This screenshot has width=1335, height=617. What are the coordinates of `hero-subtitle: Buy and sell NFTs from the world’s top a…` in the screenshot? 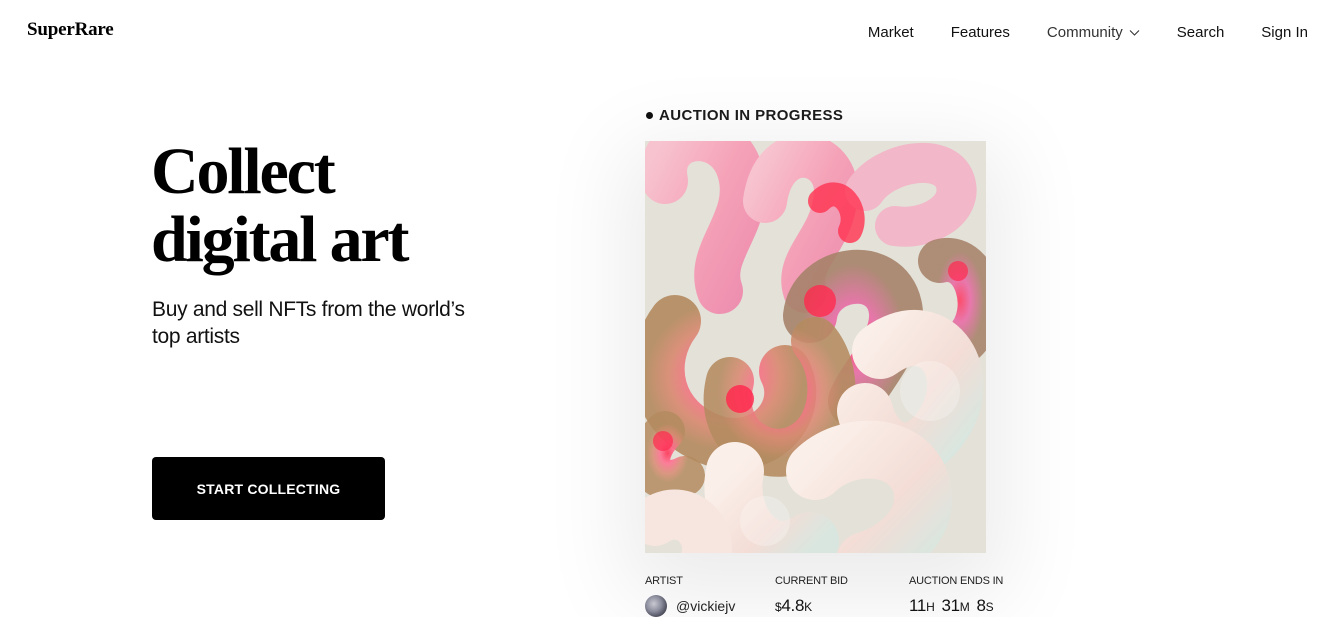 It's located at (308, 323).